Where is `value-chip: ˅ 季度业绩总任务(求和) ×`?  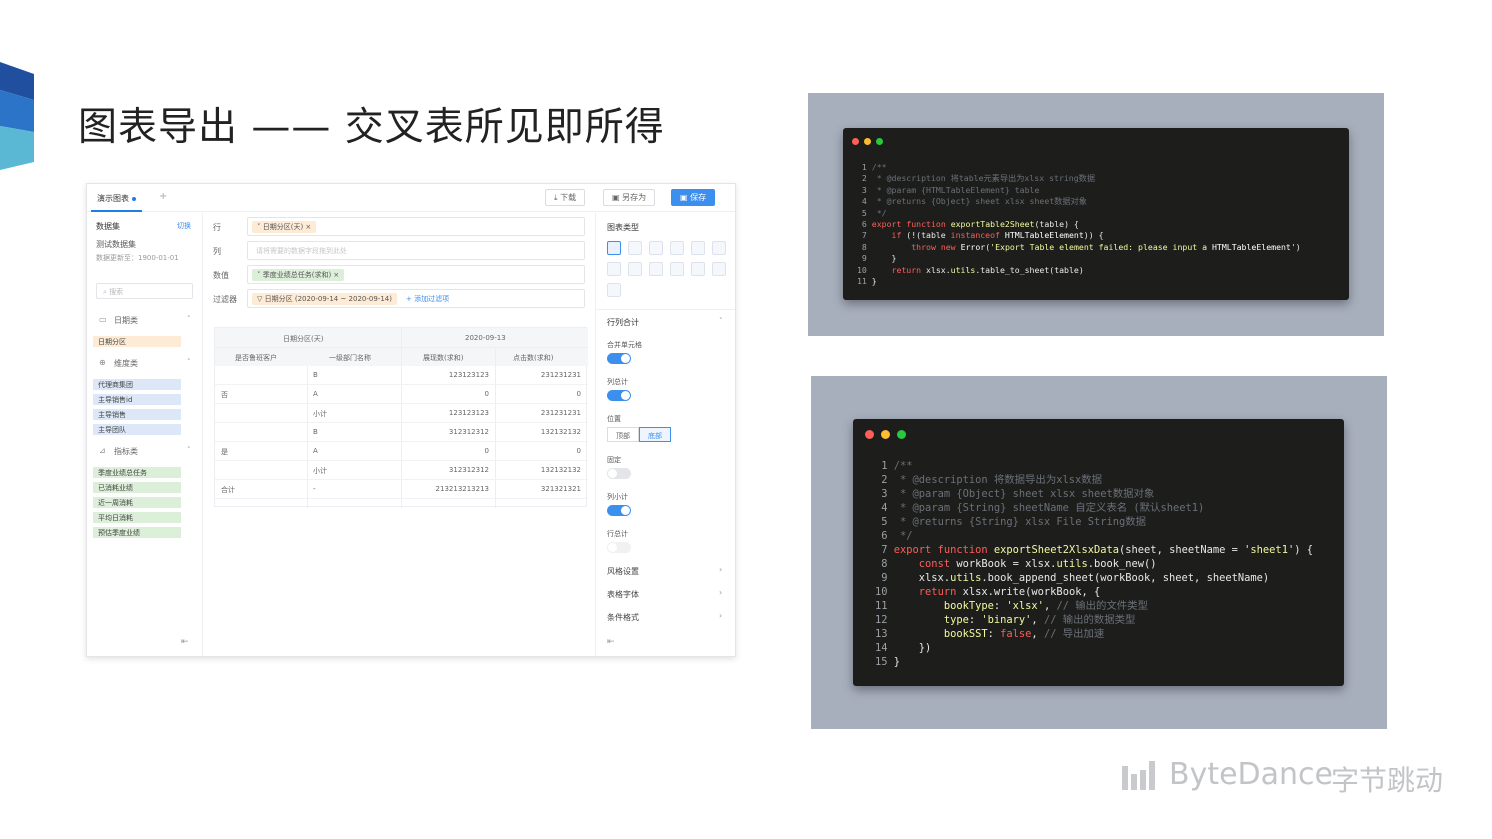
value-chip: ˅ 季度业绩总任务(求和) × is located at coordinates (298, 275).